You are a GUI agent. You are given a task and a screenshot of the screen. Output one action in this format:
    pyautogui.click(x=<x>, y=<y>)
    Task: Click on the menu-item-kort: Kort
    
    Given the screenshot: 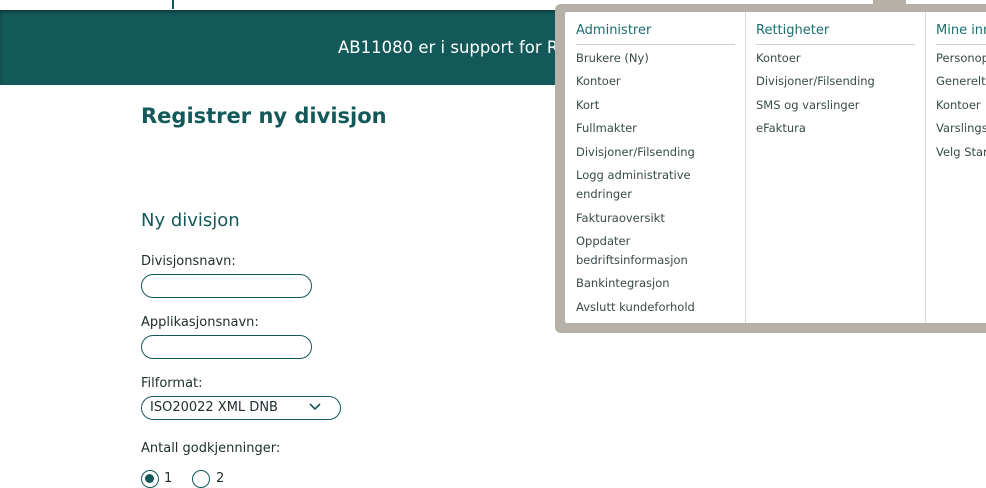 What is the action you would take?
    pyautogui.click(x=587, y=105)
    